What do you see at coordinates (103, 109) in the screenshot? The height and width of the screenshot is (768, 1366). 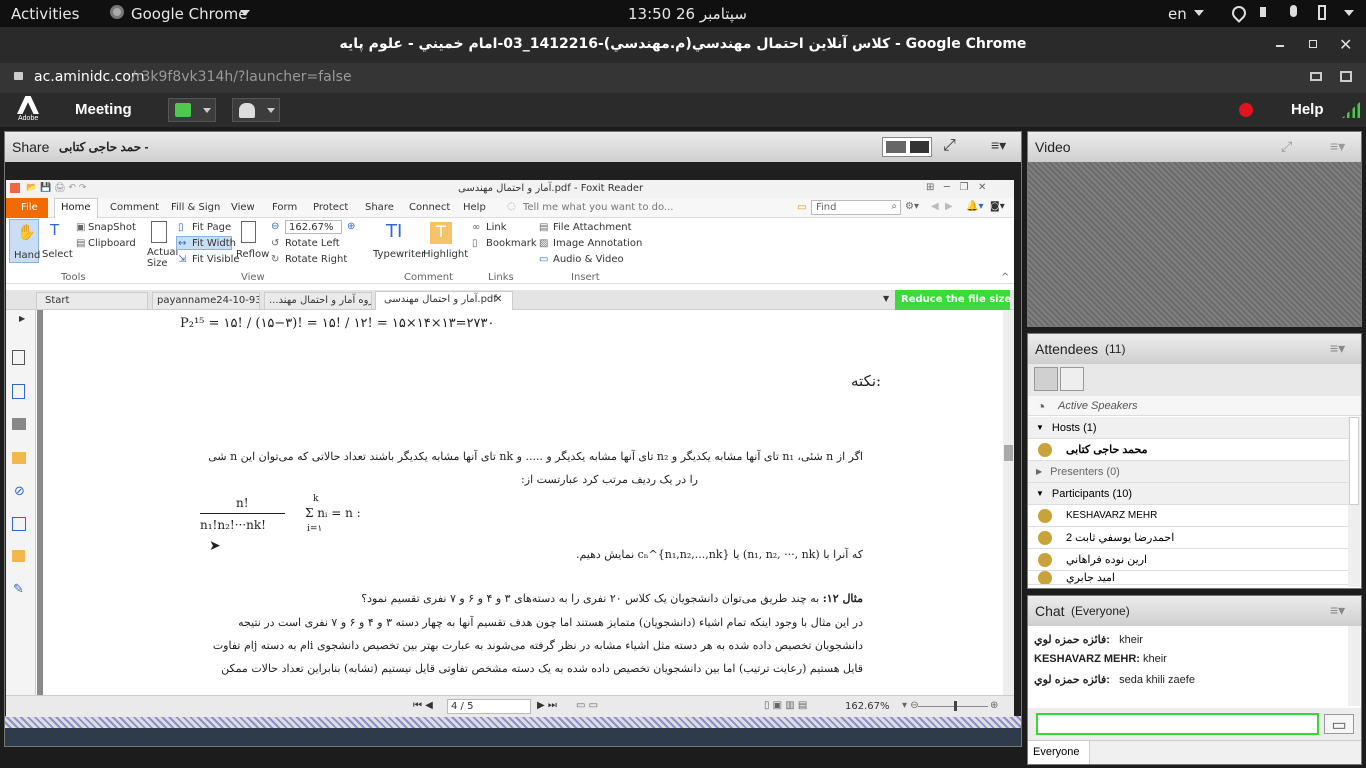 I see `meeting-menu: Meeting` at bounding box center [103, 109].